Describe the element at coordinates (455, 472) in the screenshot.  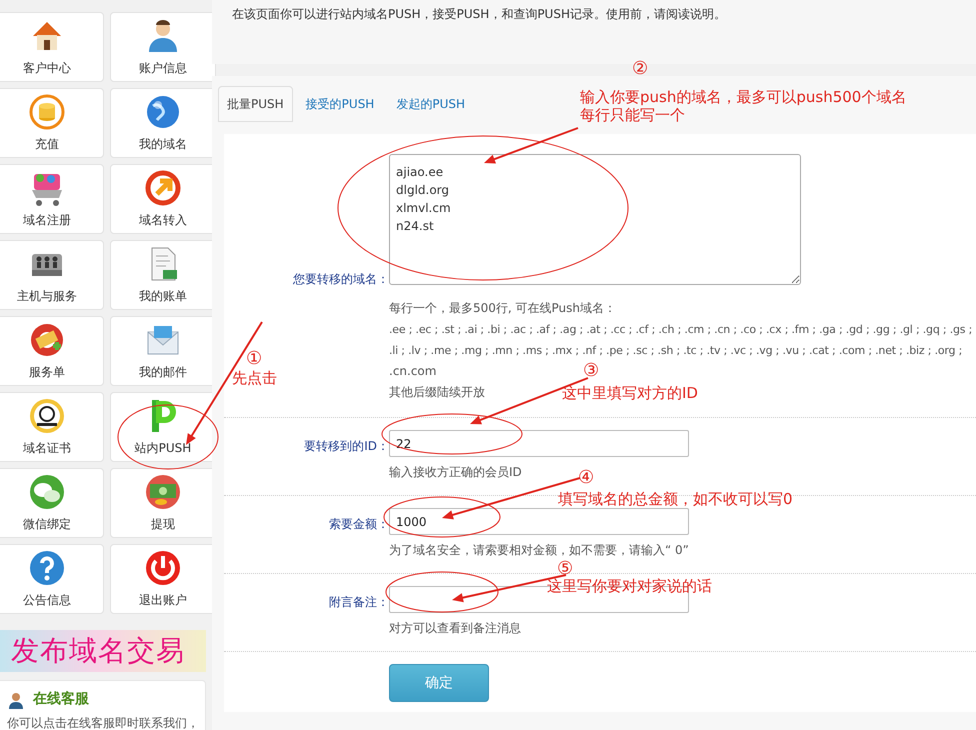
I see `help-text: 输入接收方正确的会员ID` at that location.